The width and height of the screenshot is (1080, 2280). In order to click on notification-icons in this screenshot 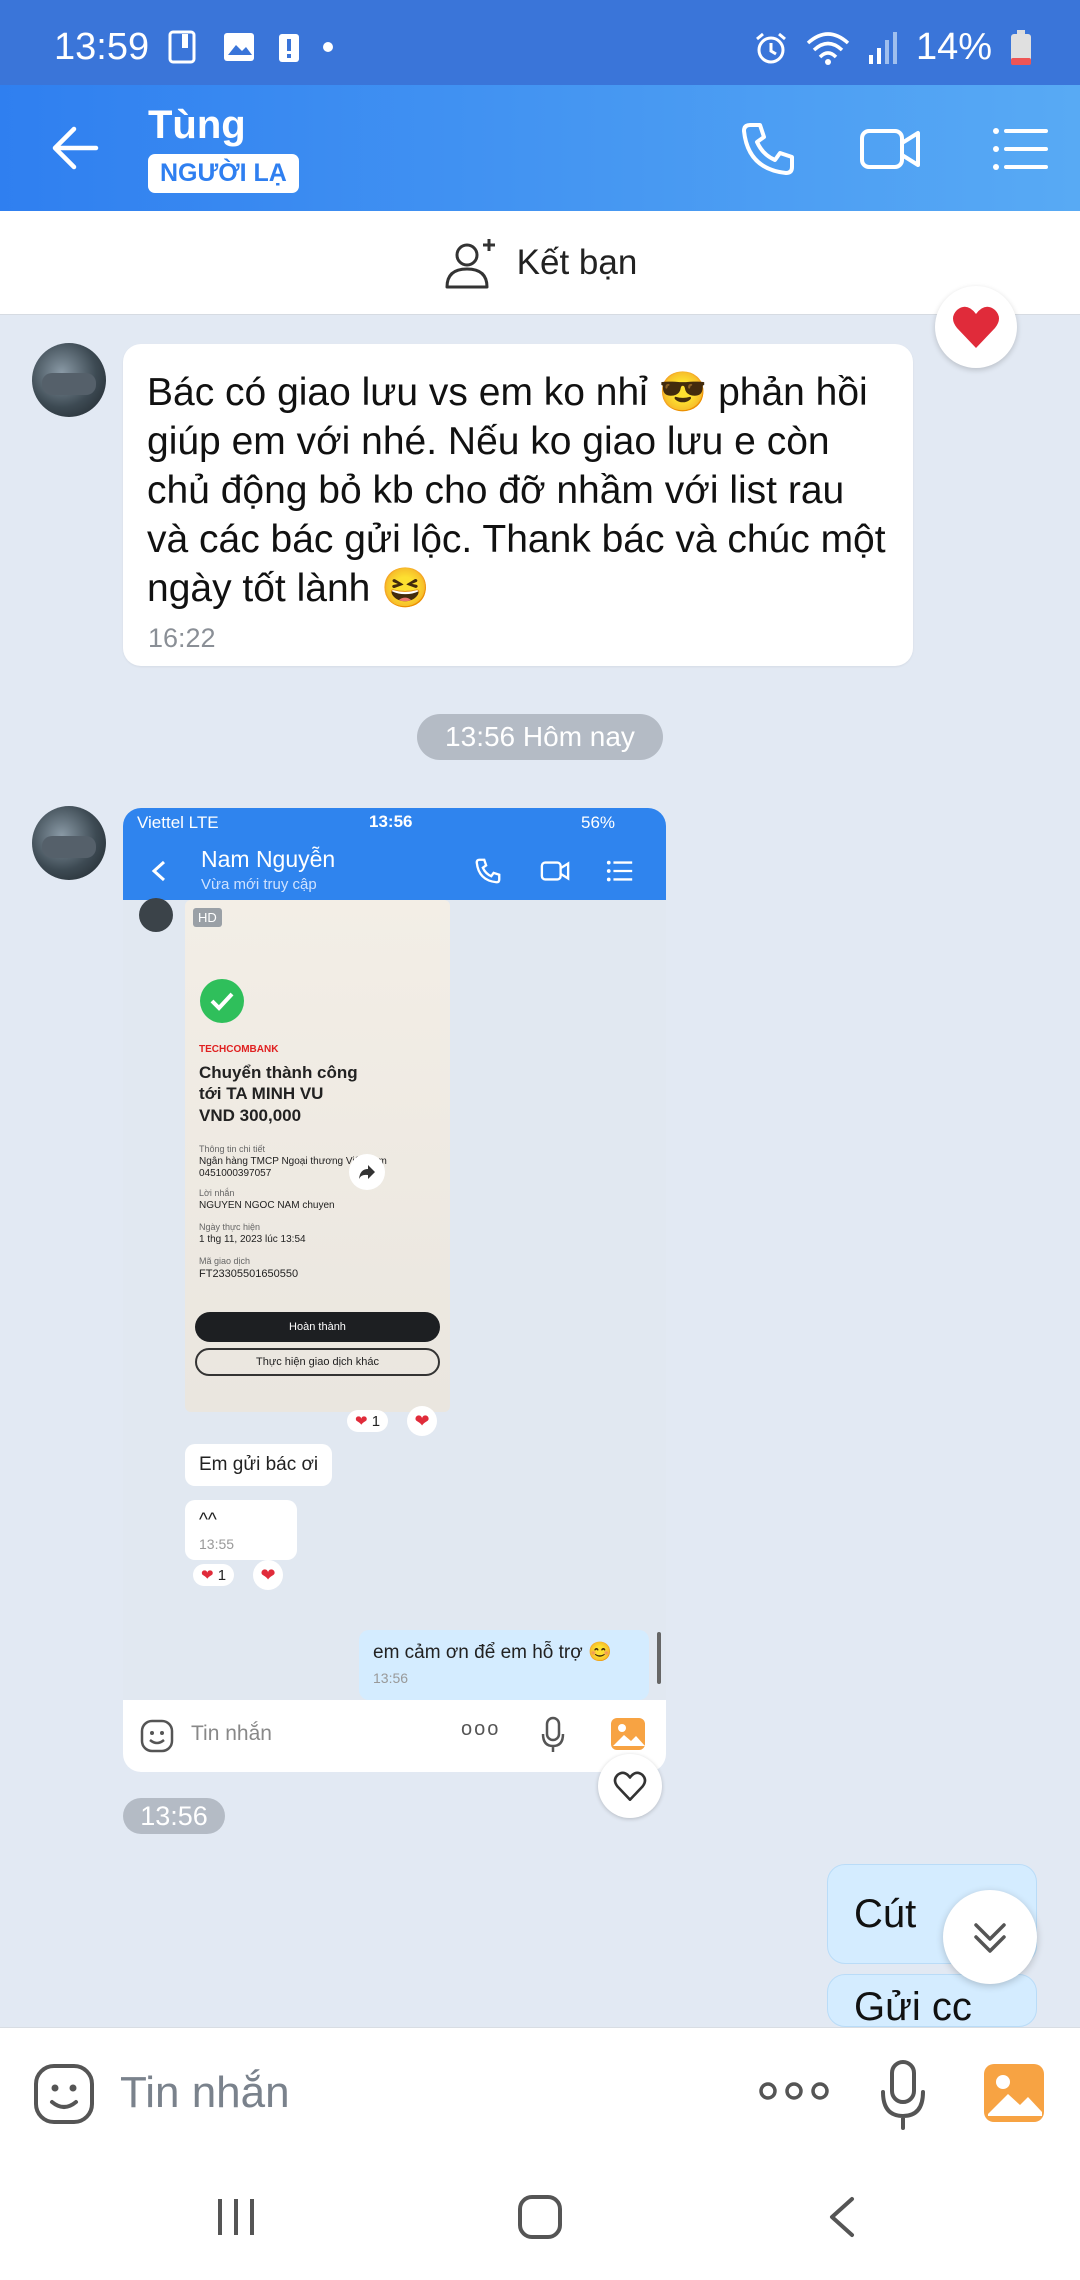, I will do `click(251, 47)`.